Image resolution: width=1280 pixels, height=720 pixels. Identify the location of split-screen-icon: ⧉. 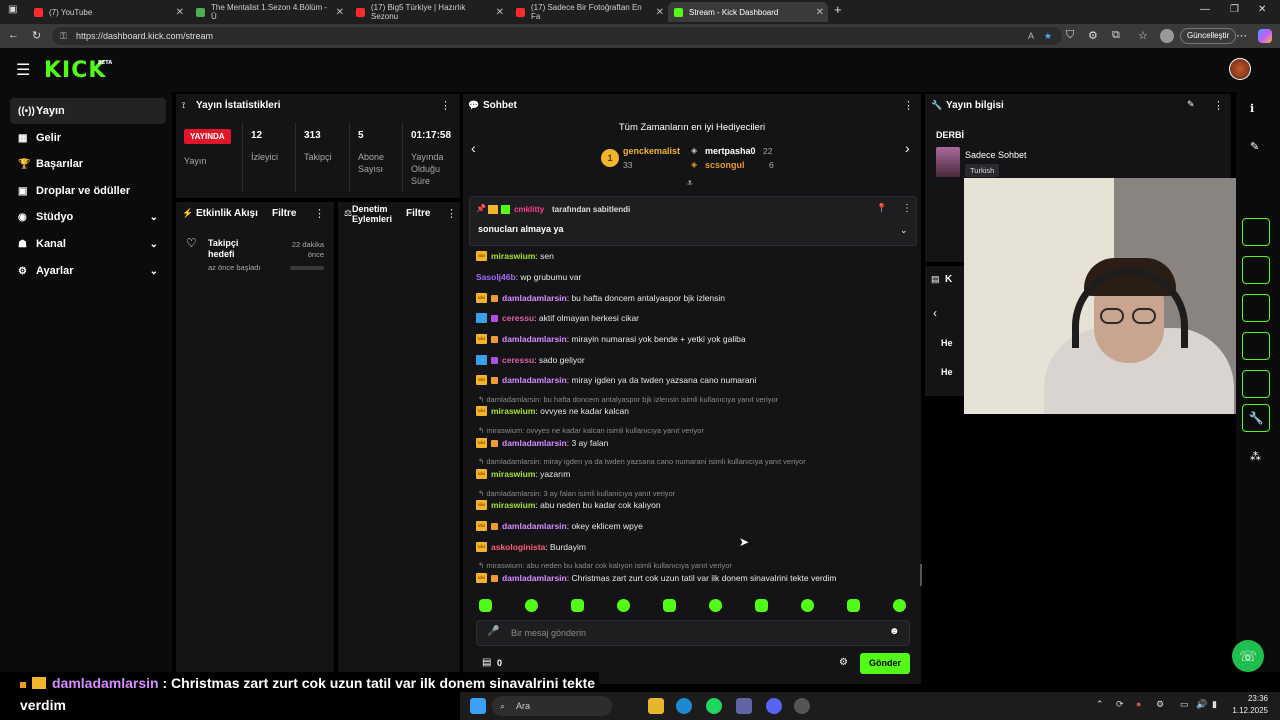
(1116, 35).